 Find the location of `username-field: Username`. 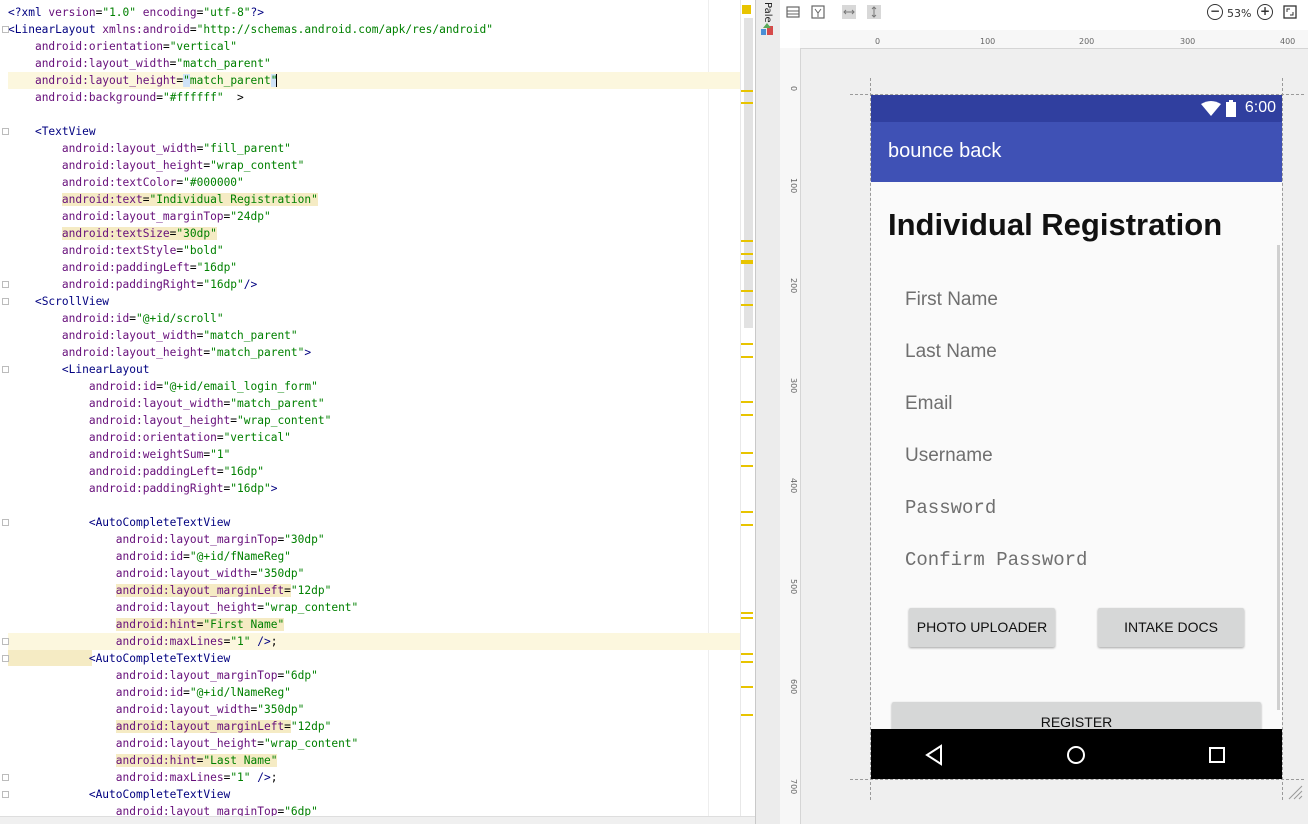

username-field: Username is located at coordinates (949, 456).